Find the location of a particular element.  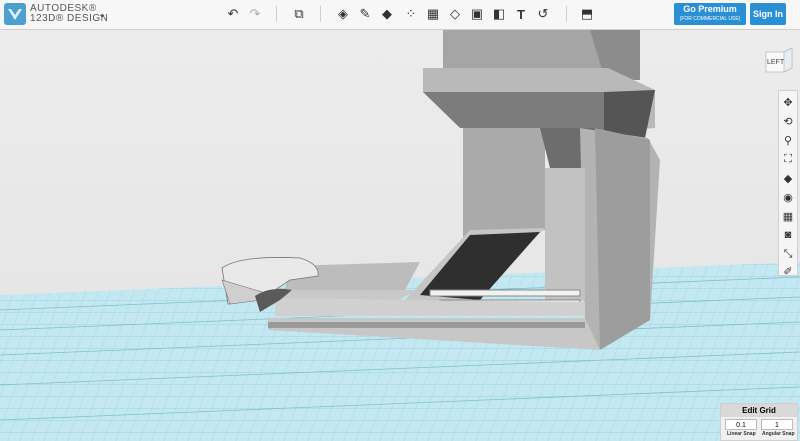

grid-toggle-icon: ▦ is located at coordinates (788, 216).